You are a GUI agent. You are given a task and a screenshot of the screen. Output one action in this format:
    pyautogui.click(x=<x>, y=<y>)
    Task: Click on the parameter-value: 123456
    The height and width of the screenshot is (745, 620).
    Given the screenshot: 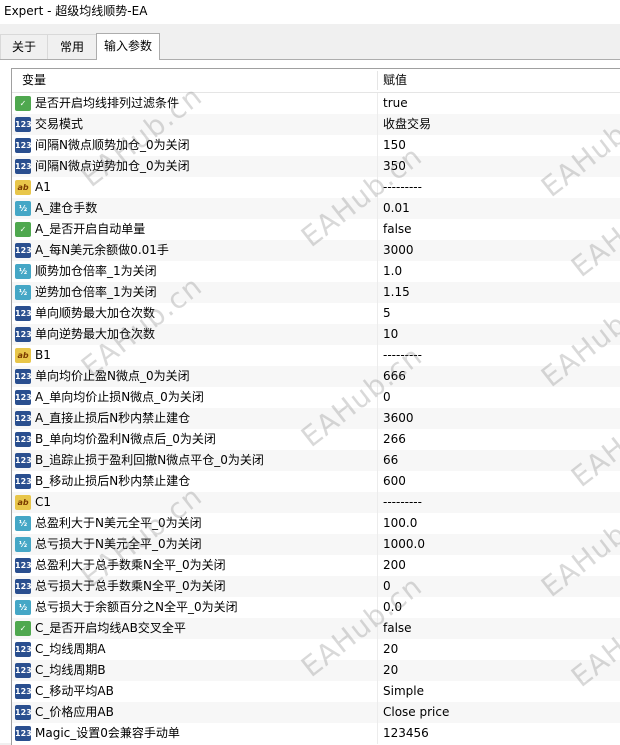 What is the action you would take?
    pyautogui.click(x=406, y=733)
    